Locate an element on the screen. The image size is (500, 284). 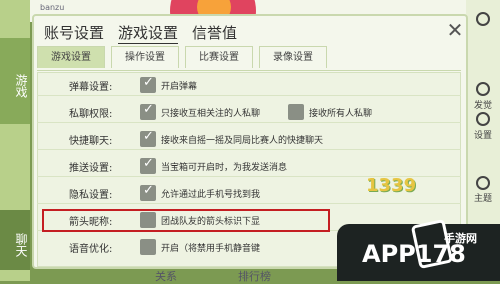
close-icon: ✕ is located at coordinates (455, 30).